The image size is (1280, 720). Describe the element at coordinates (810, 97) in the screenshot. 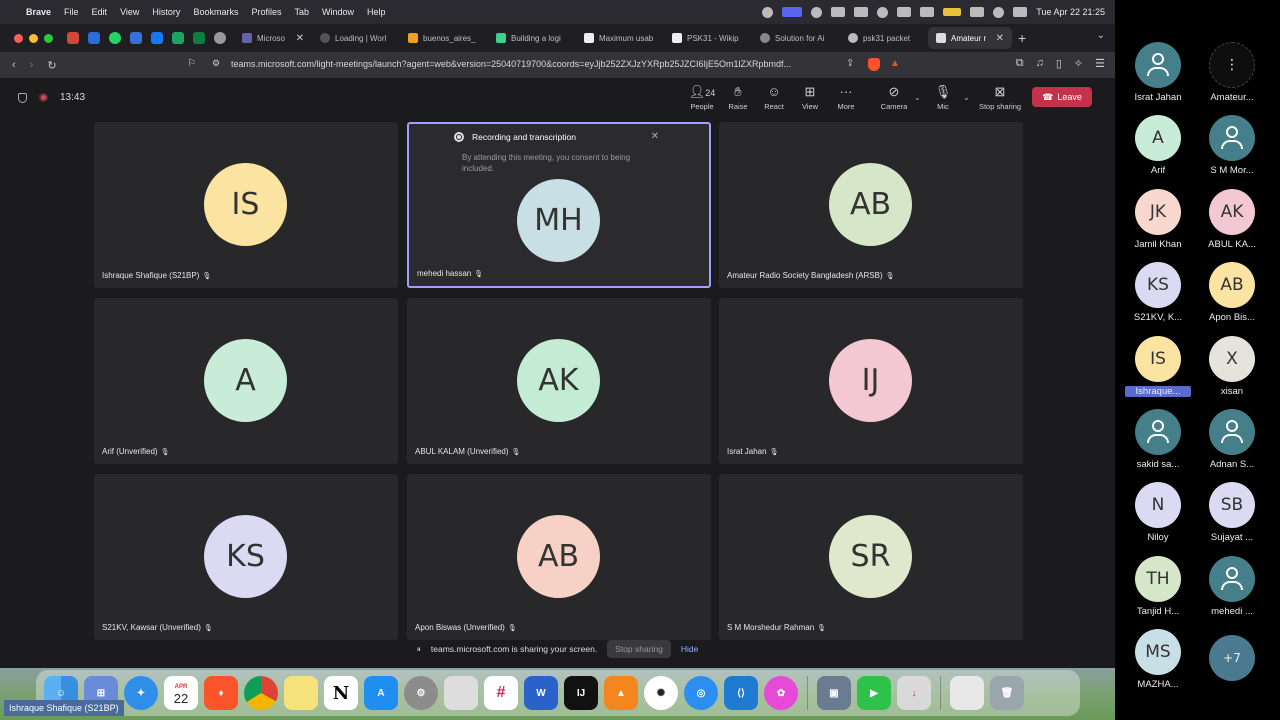

I see `view-button: ⊞ View` at that location.